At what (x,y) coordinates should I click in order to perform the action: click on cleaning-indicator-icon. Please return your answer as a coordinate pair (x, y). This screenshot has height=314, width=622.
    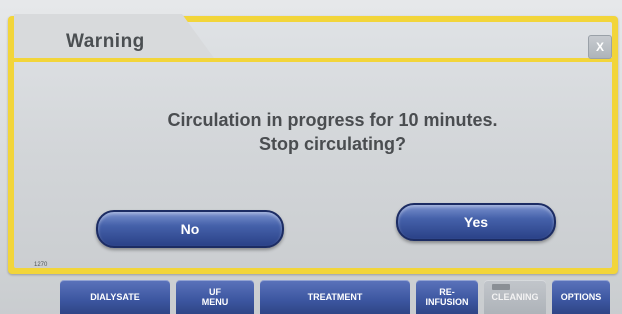
    Looking at the image, I should click on (501, 287).